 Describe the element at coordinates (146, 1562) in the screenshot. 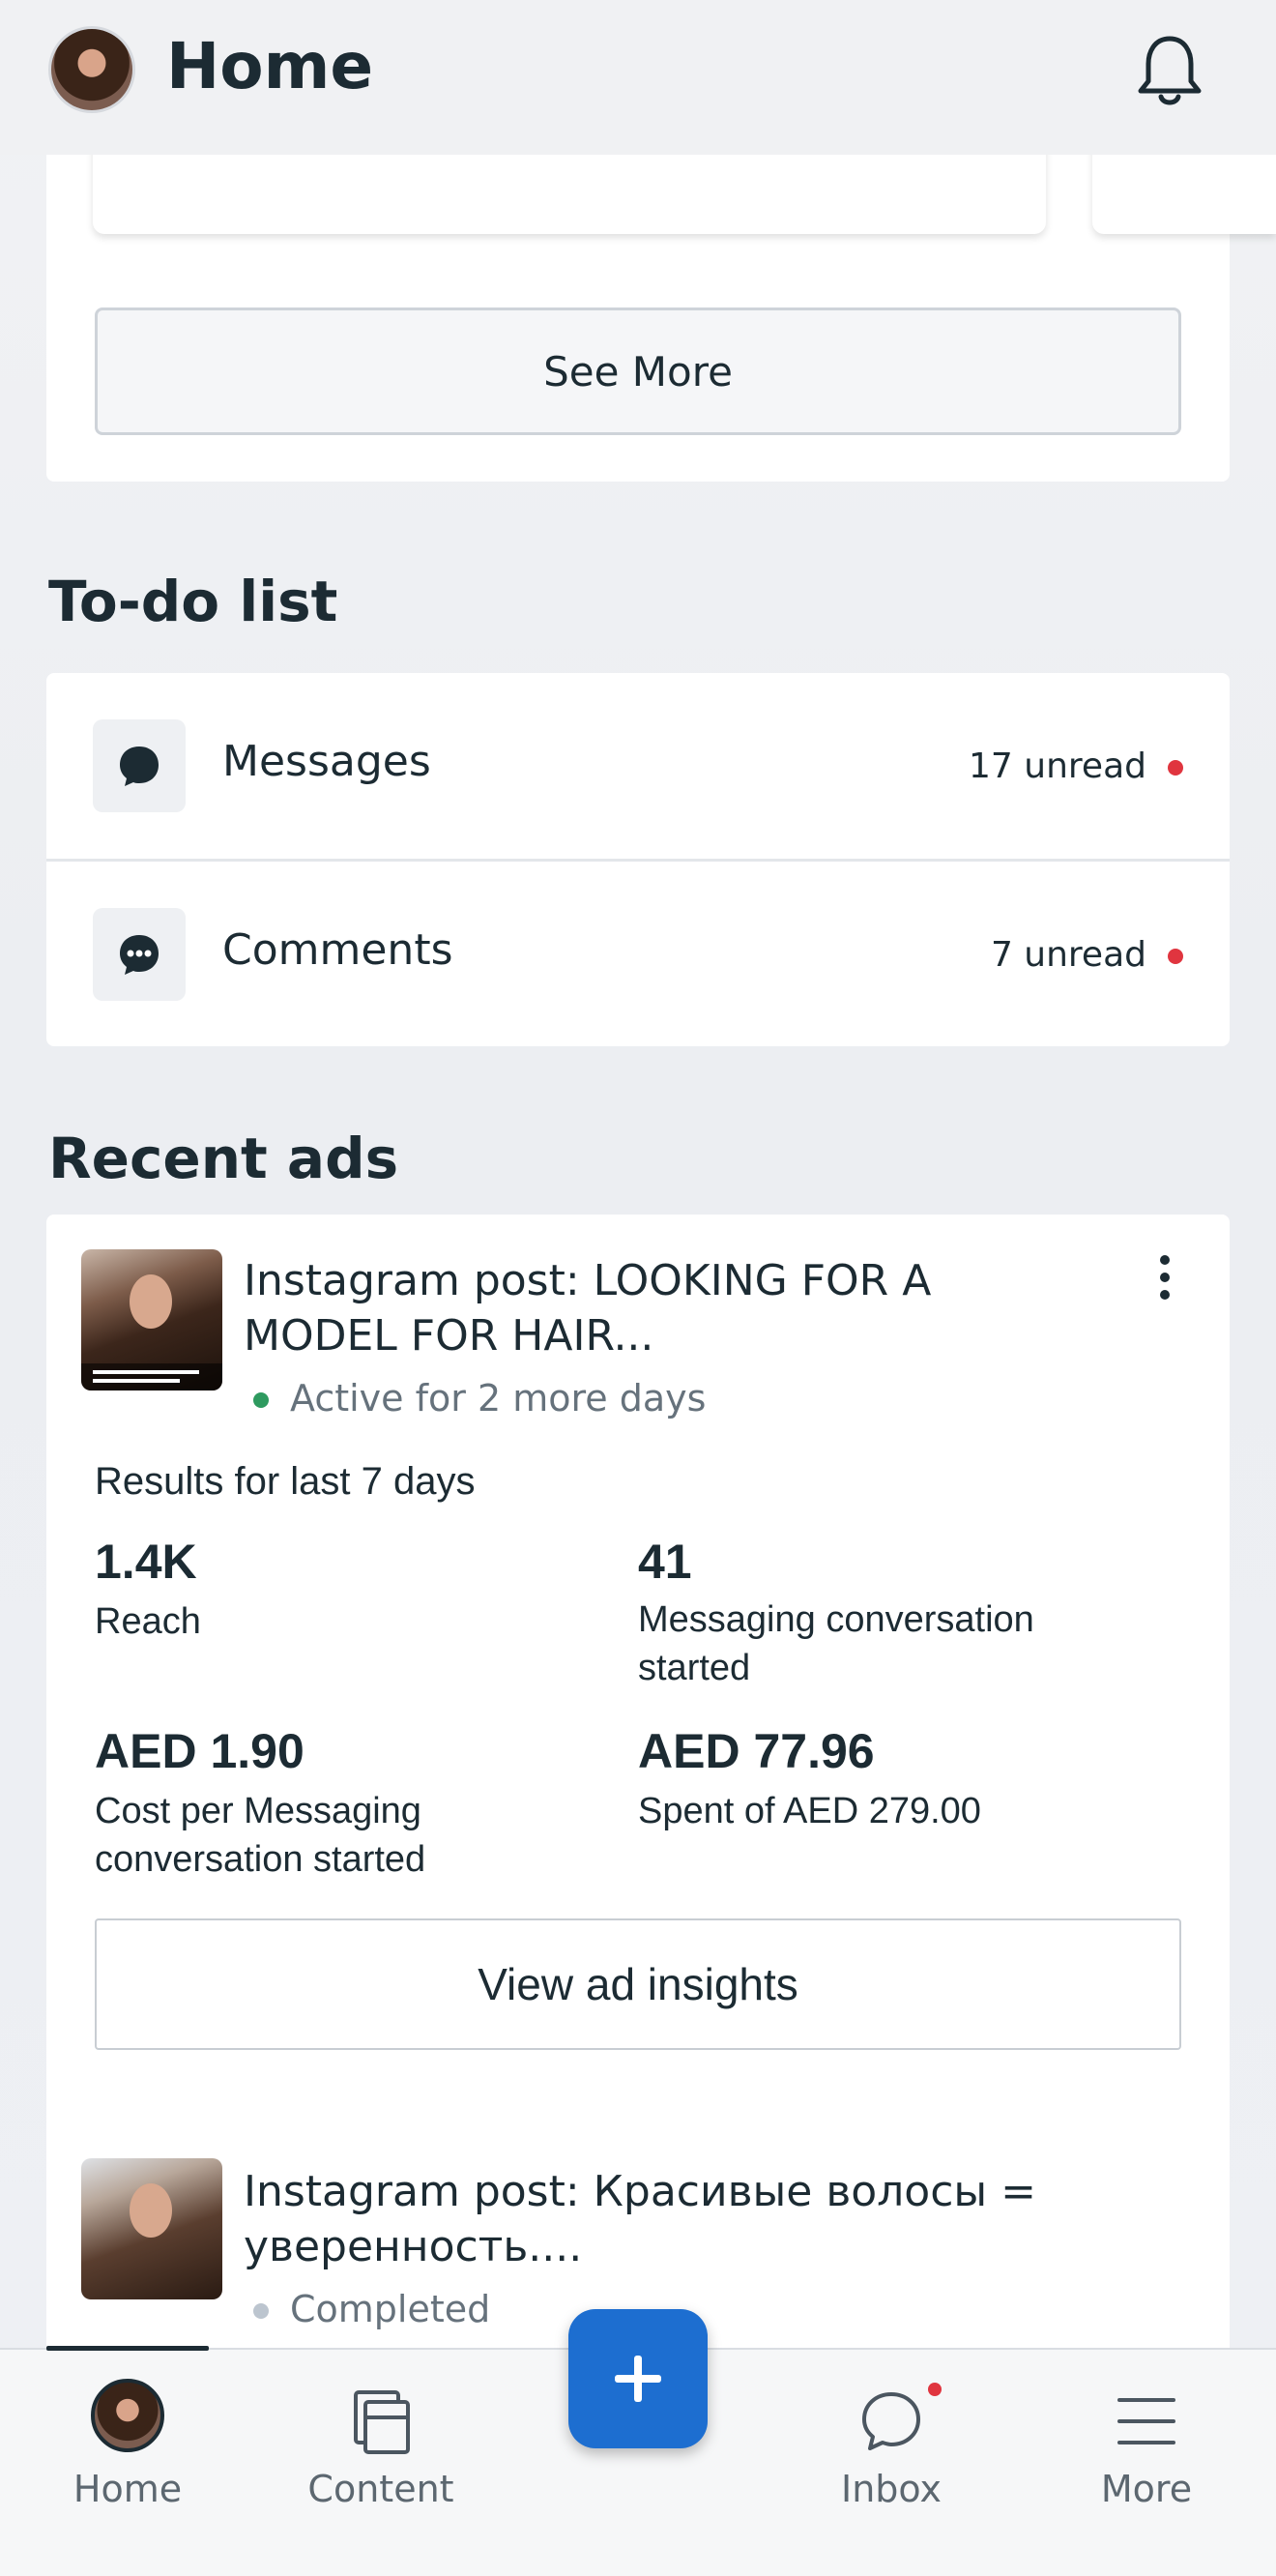

I see `reach-value: 1.4K` at that location.